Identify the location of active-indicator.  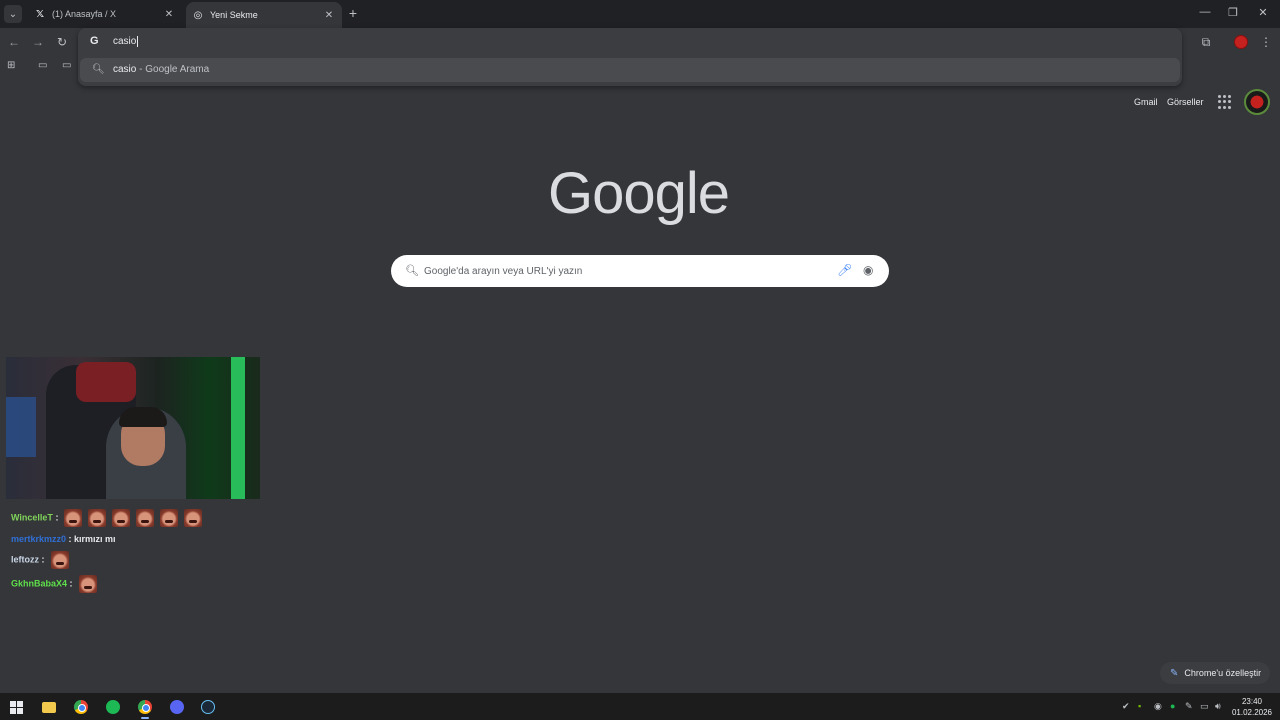
(145, 718).